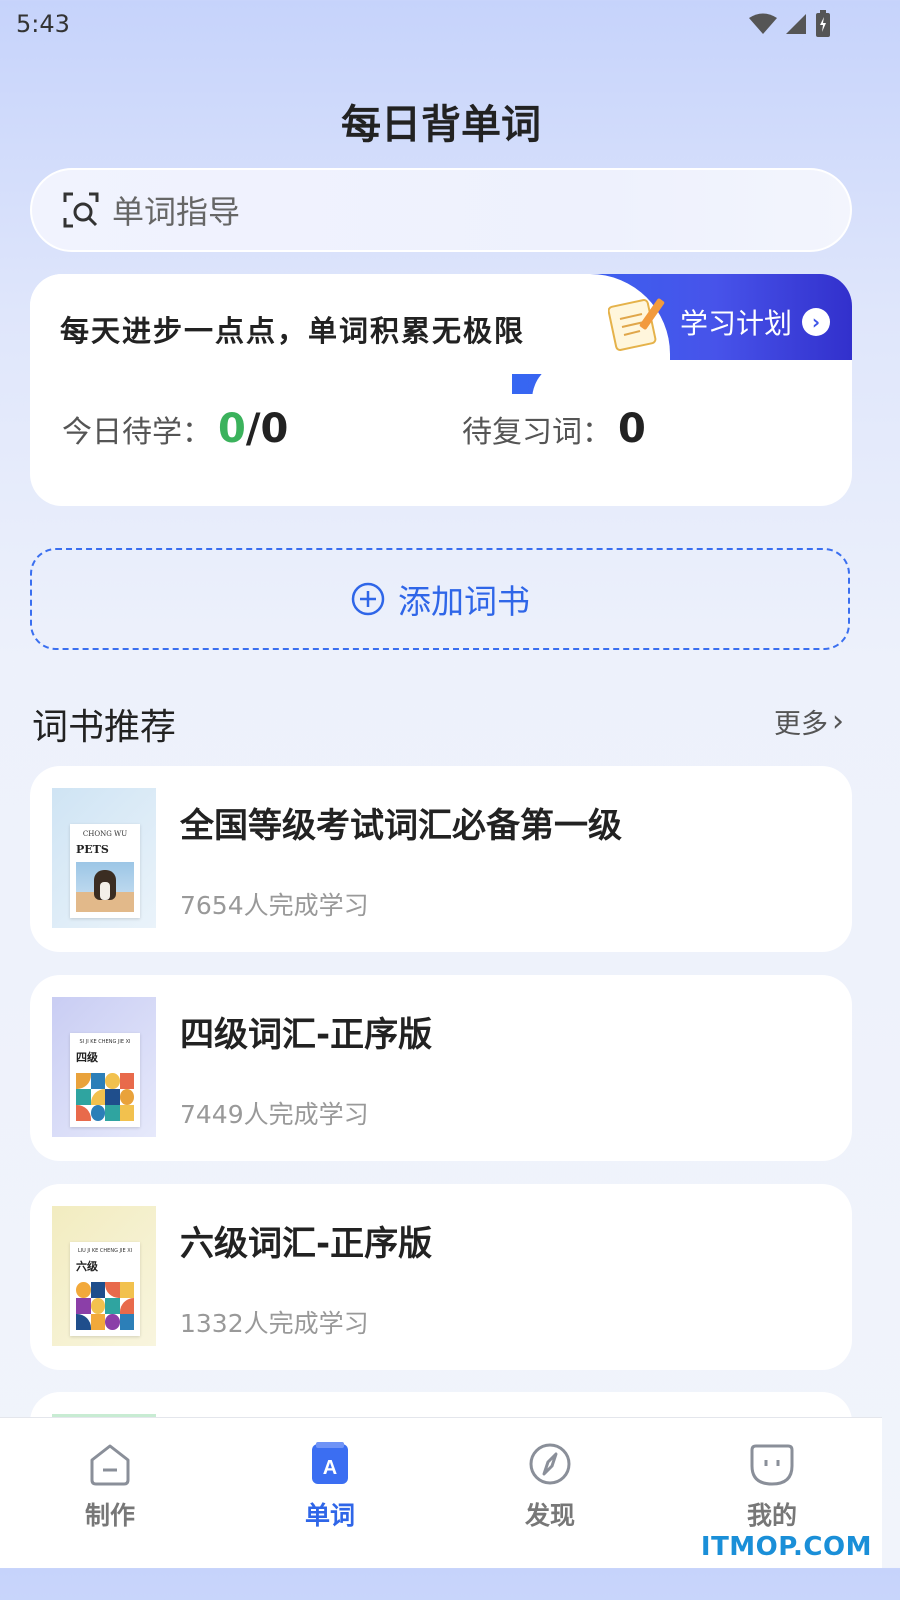 The height and width of the screenshot is (1600, 900). Describe the element at coordinates (441, 859) in the screenshot. I see `book-card: CHONG WU PETS 全国等级考试词汇必备第一级 7654人完成学习` at that location.